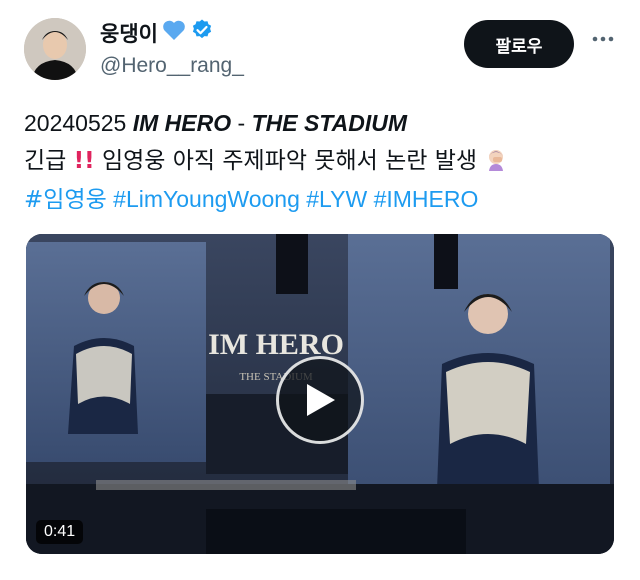 Image resolution: width=640 pixels, height=580 pixels. Describe the element at coordinates (182, 123) in the screenshot. I see `event-title: IM HERO` at that location.